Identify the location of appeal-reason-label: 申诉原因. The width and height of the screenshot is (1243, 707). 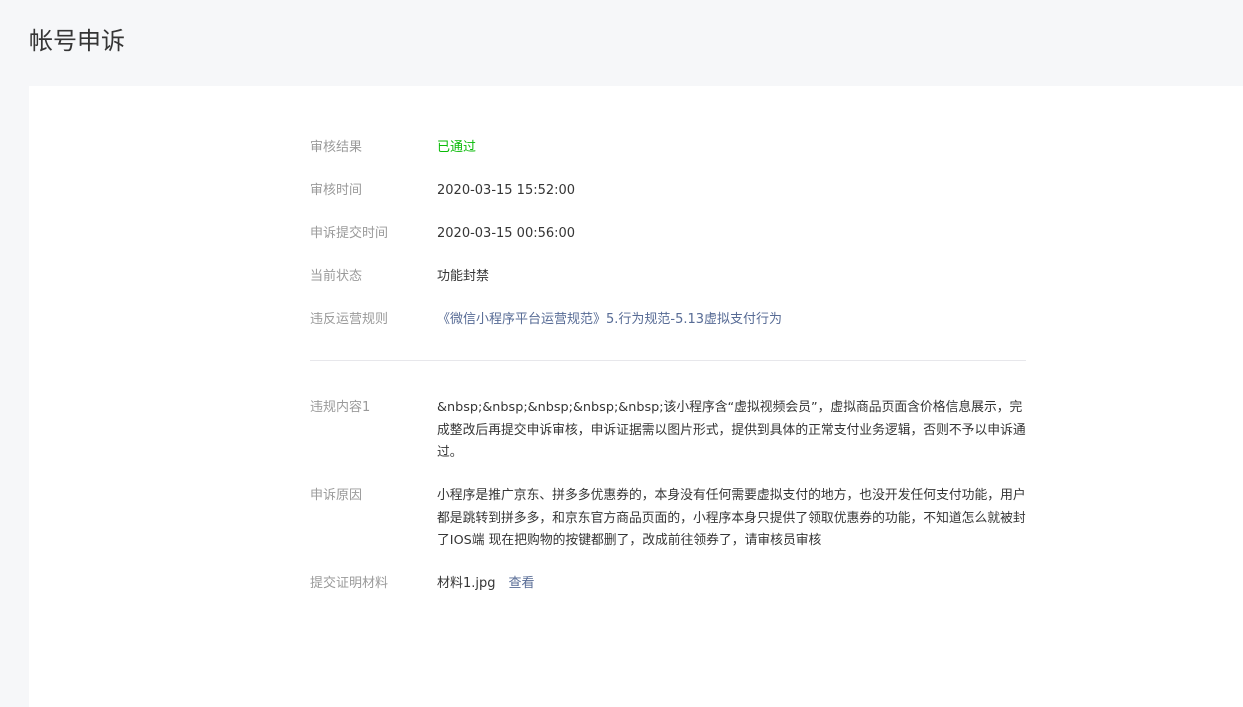
(336, 495).